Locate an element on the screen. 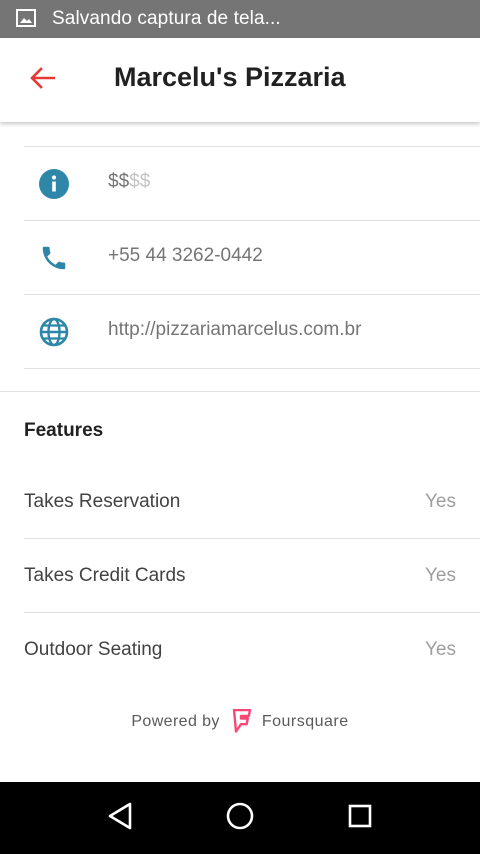 The height and width of the screenshot is (854, 480). feature-row: Outdoor Seating Yes is located at coordinates (252, 649).